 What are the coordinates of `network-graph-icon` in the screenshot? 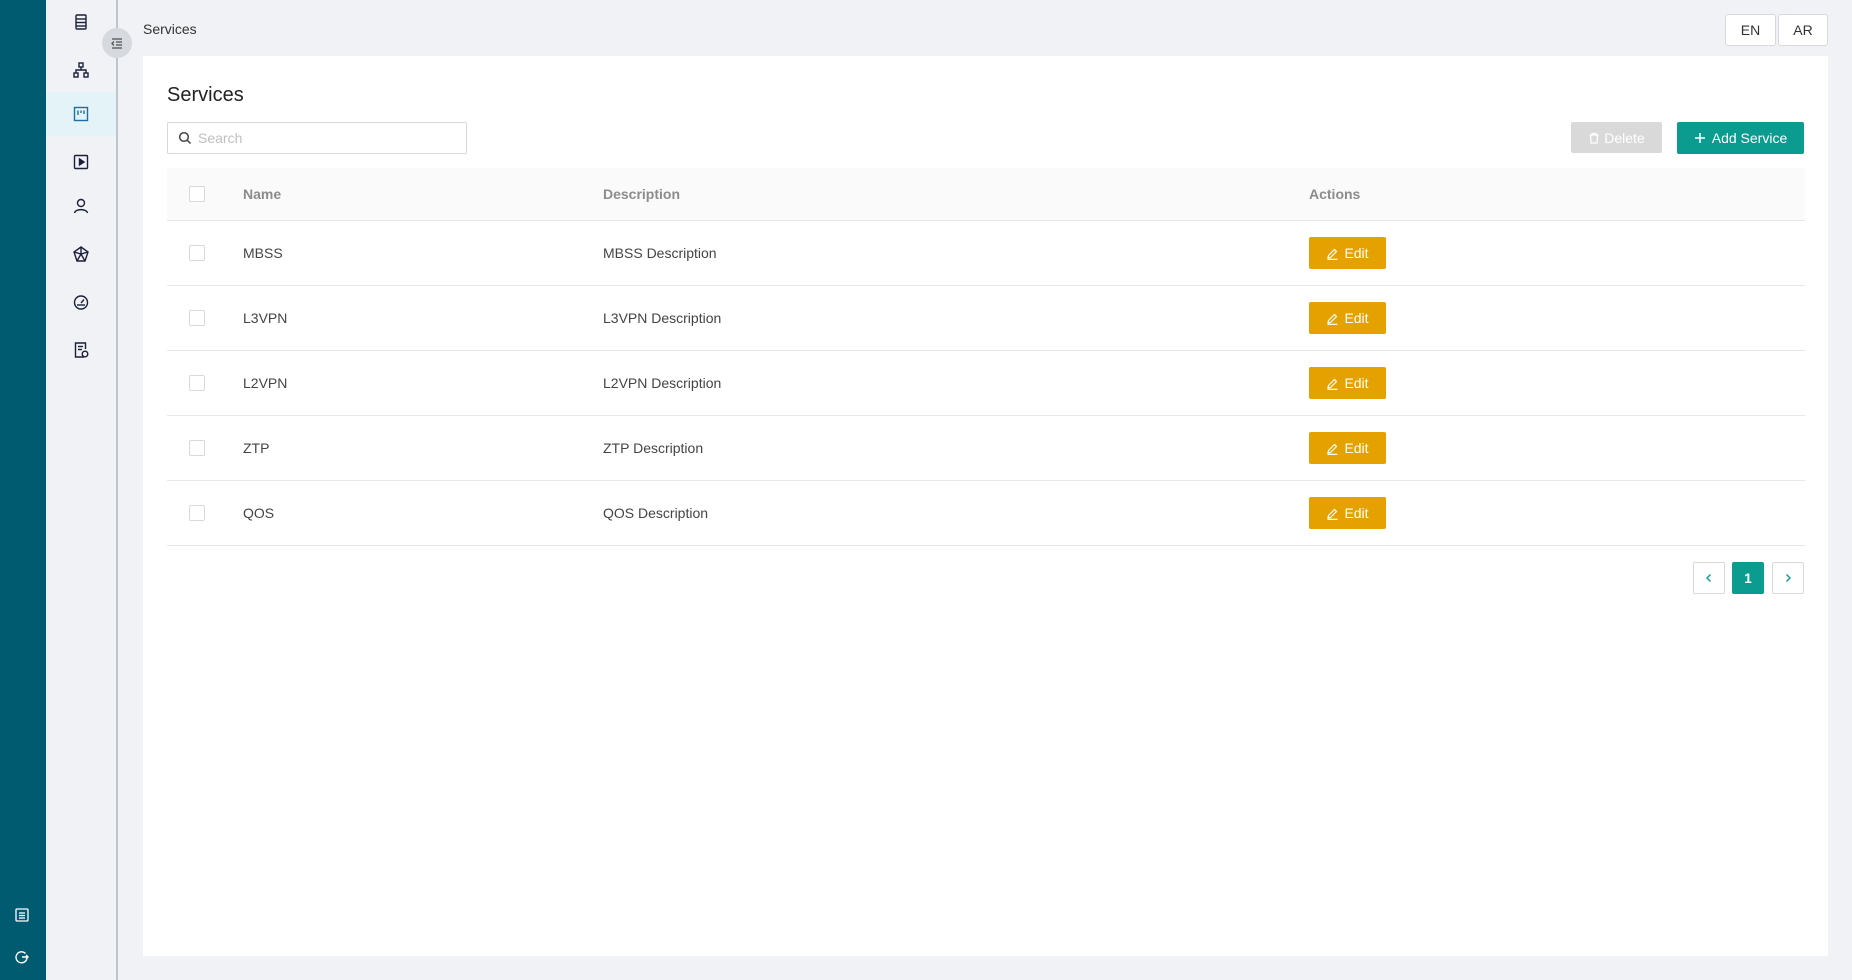 It's located at (81, 254).